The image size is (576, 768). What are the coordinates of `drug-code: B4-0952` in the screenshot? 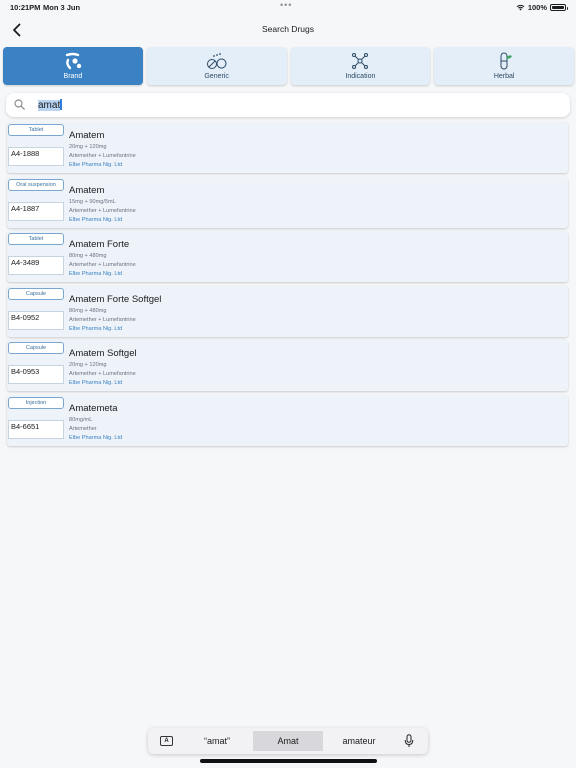 It's located at (36, 320).